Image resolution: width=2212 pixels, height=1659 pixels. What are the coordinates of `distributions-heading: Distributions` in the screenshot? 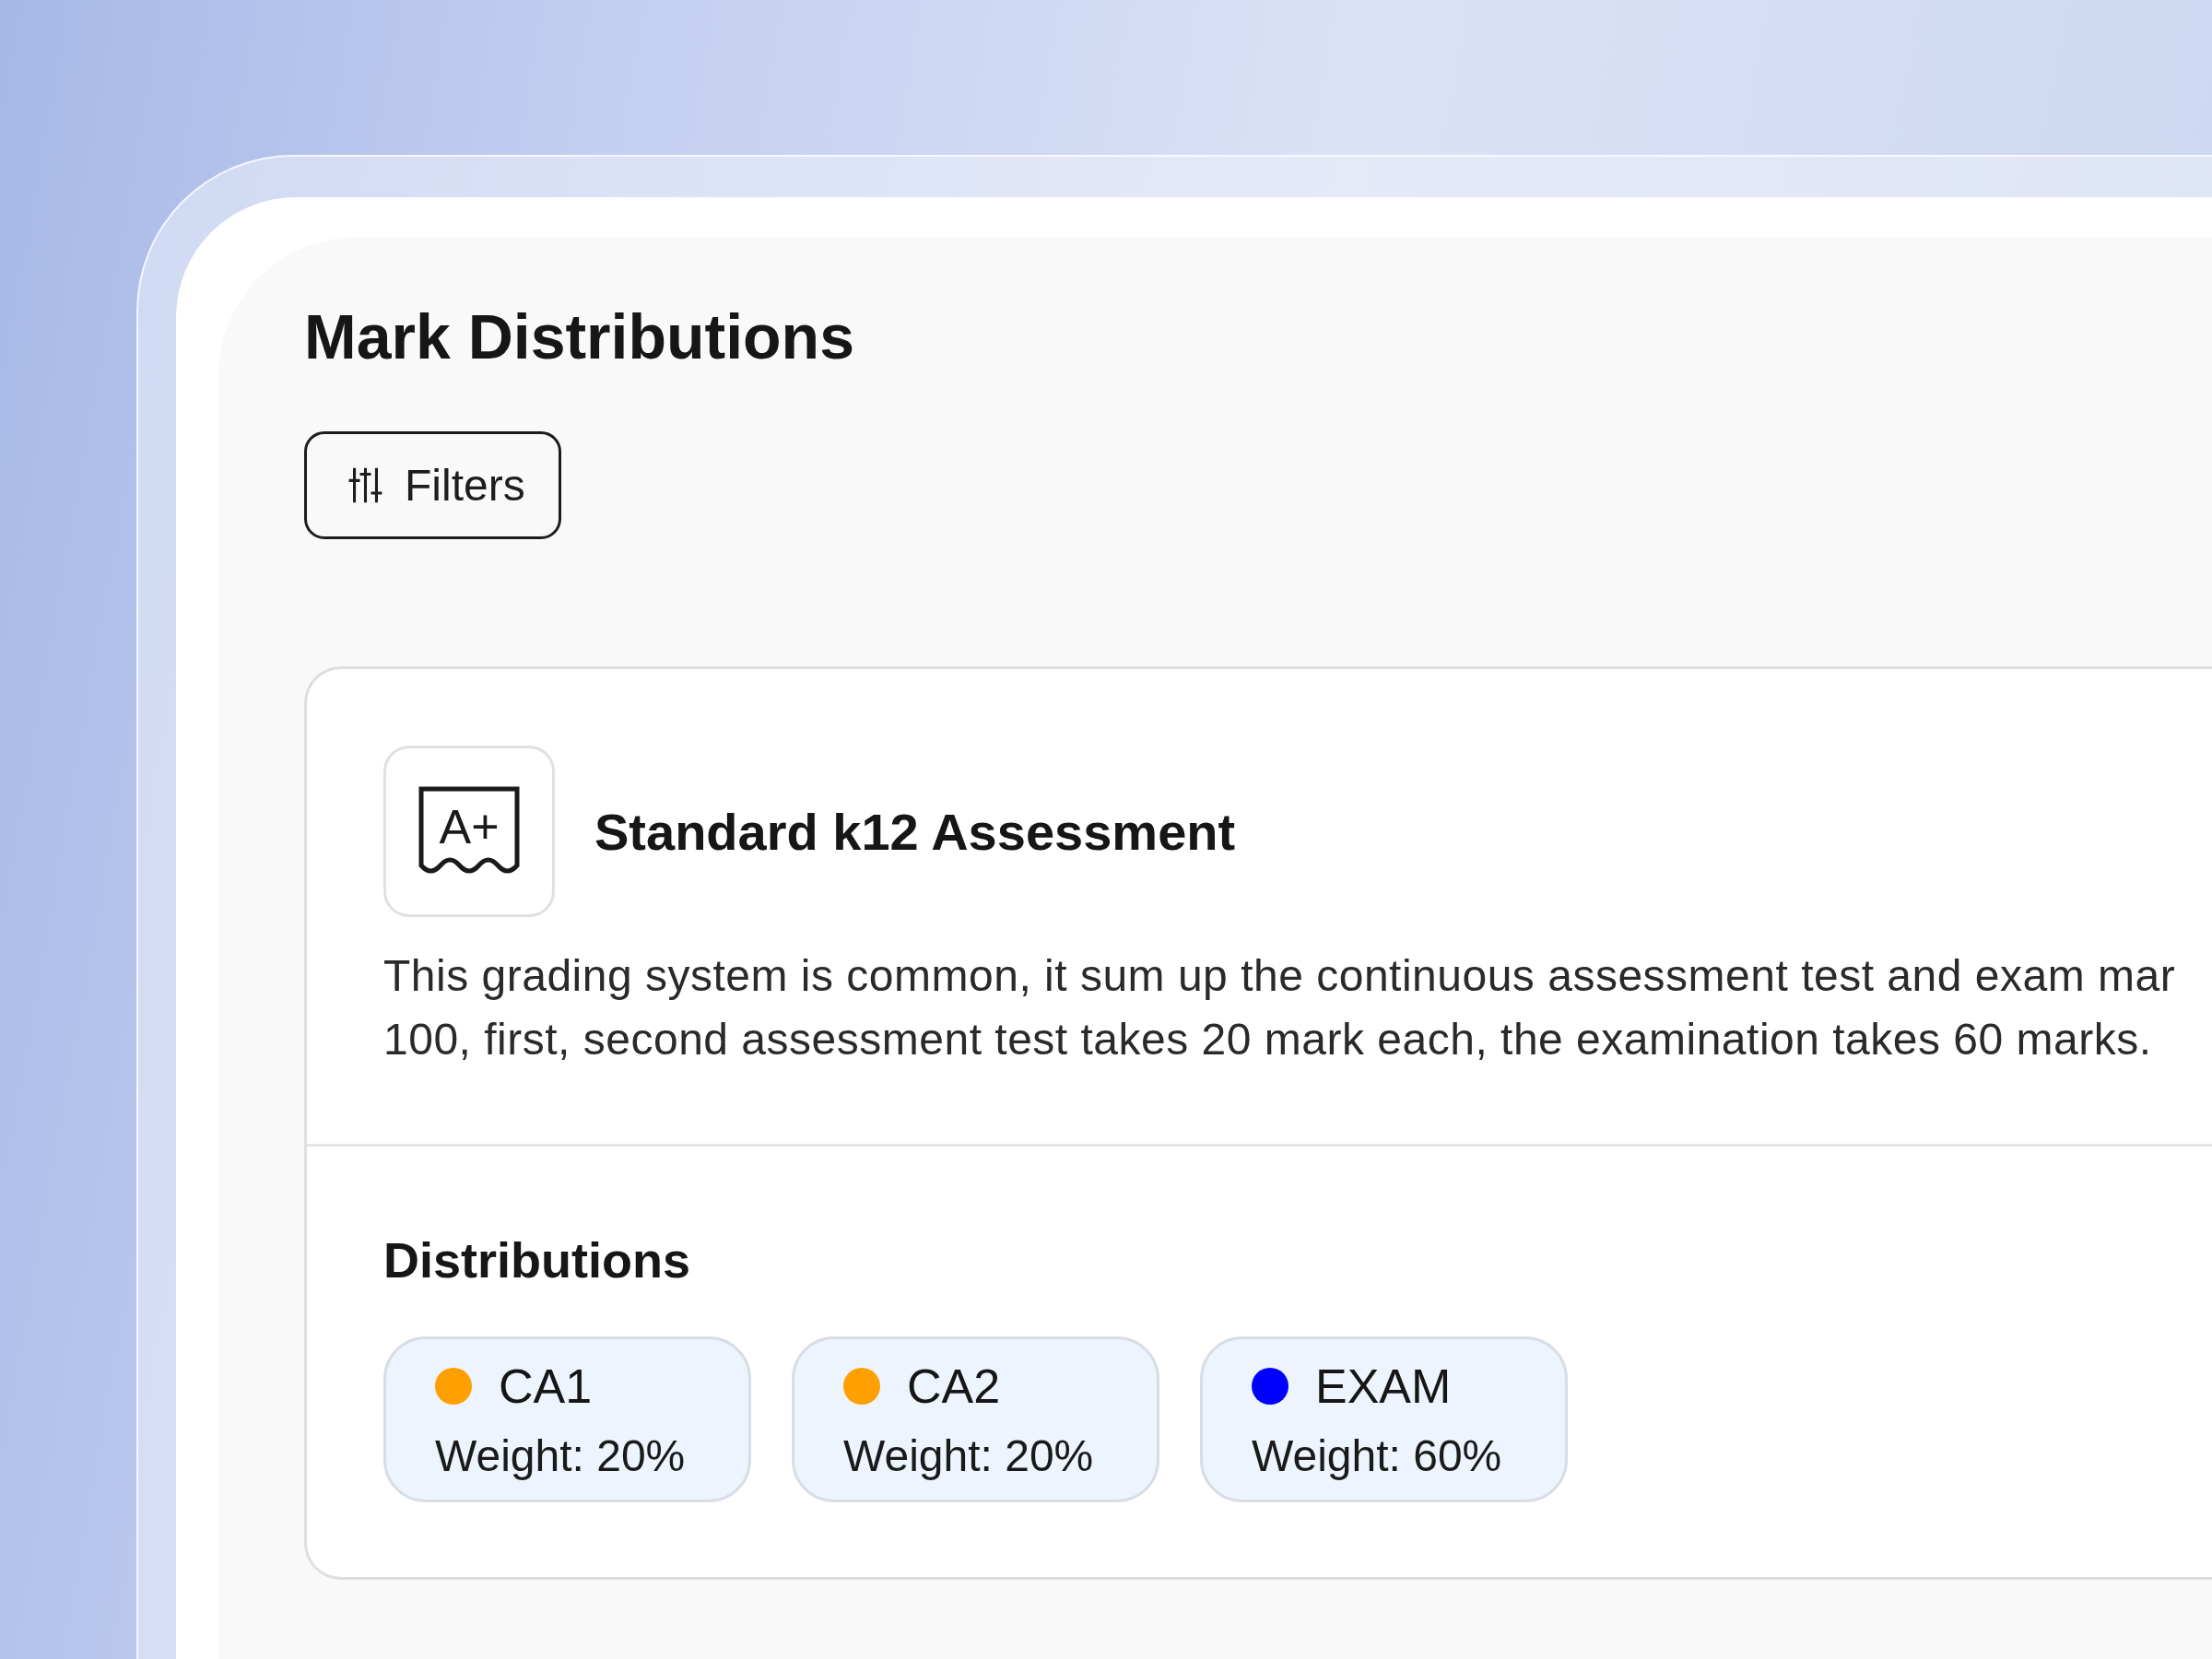 It's located at (537, 1260).